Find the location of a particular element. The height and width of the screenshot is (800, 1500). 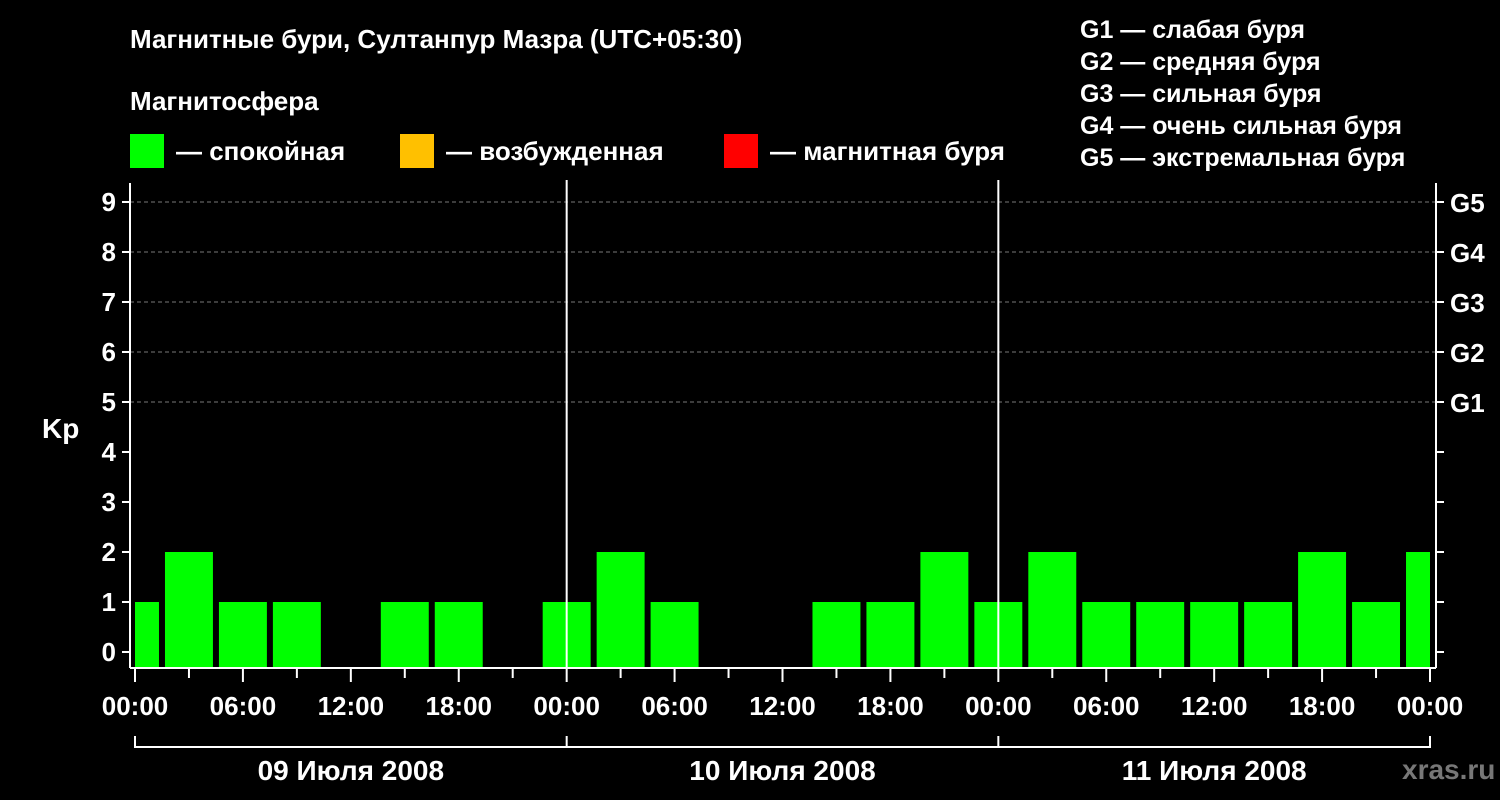

right-tick-label-g1: G1 is located at coordinates (1467, 403).